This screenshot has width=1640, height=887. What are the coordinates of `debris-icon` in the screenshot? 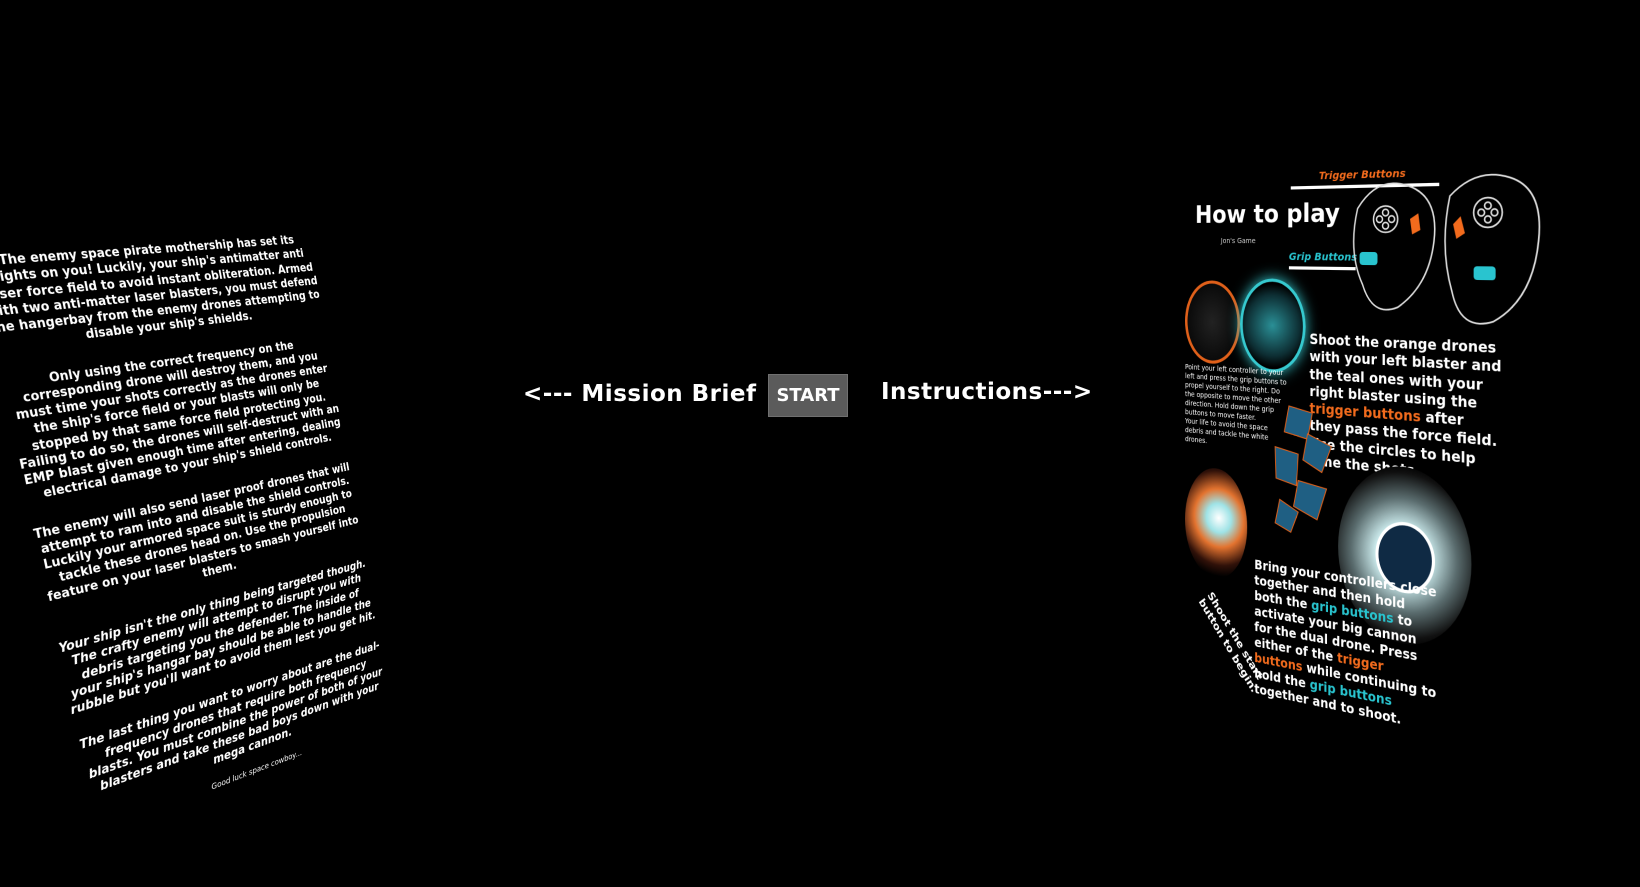 It's located at (1304, 471).